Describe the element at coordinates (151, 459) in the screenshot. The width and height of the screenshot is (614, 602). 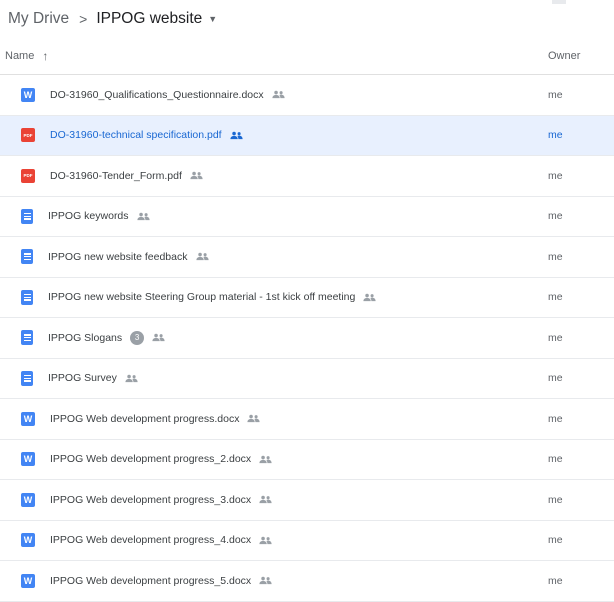
I see `file-name: IPPOG Web development progress_2.docx` at that location.